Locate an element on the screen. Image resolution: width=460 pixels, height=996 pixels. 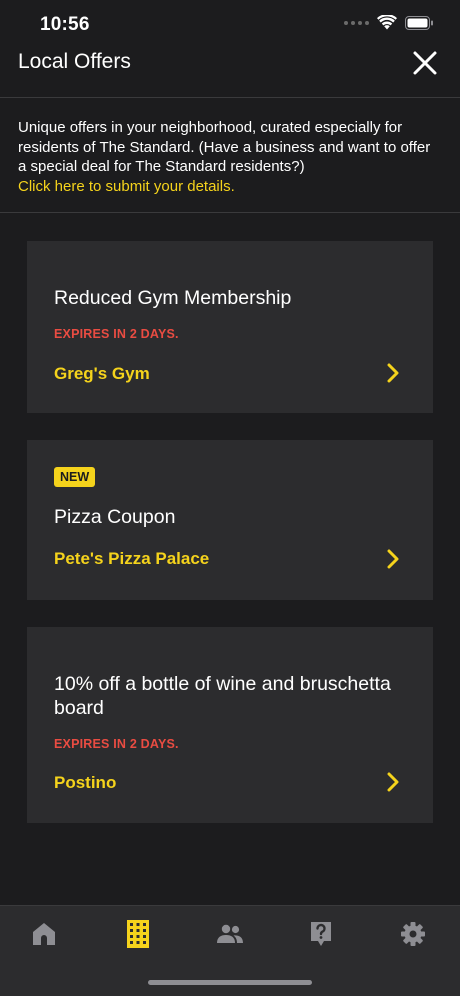
tab-people is located at coordinates (230, 934).